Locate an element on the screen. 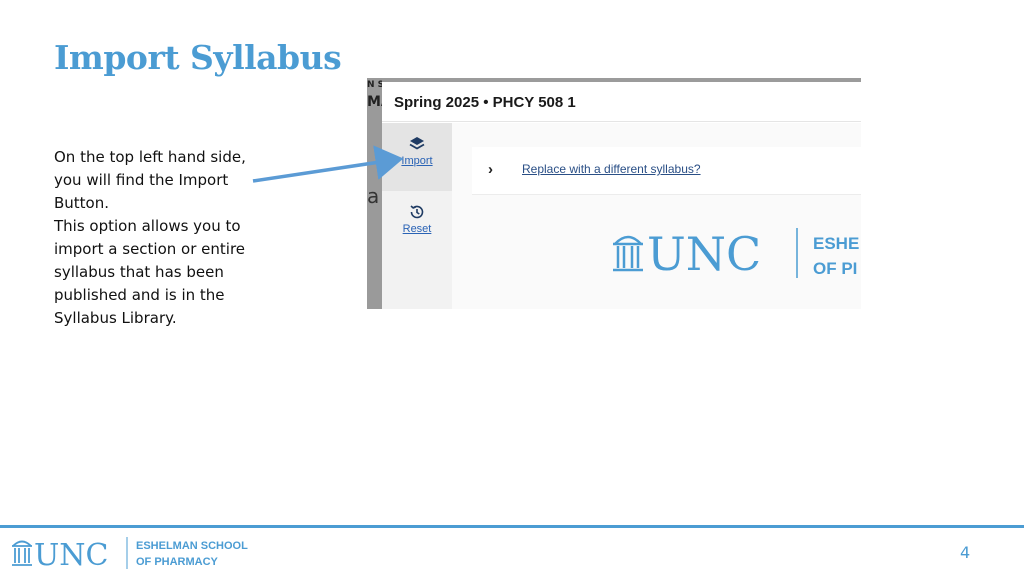 This screenshot has height=576, width=1024. screenshot-left-strip: N SCHOOL MA a is located at coordinates (374, 193).